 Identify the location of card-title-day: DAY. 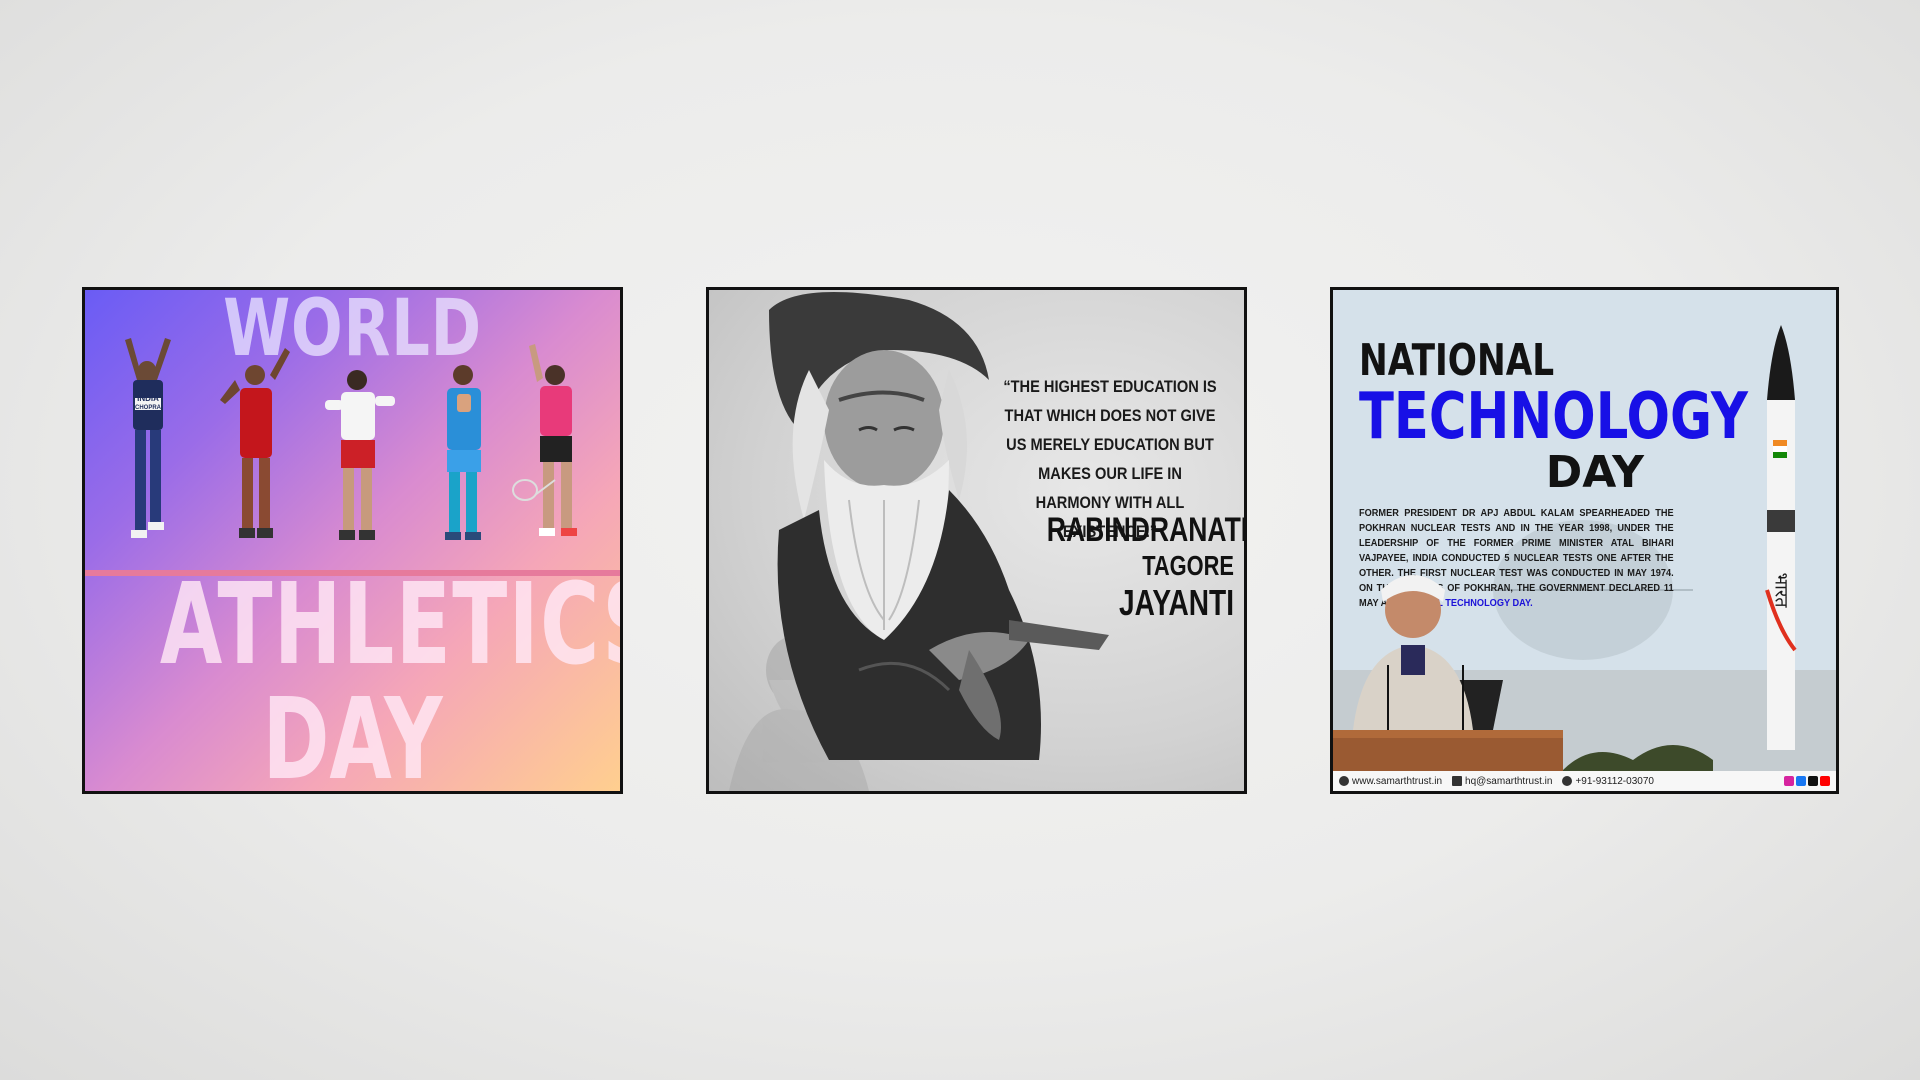
(352, 734).